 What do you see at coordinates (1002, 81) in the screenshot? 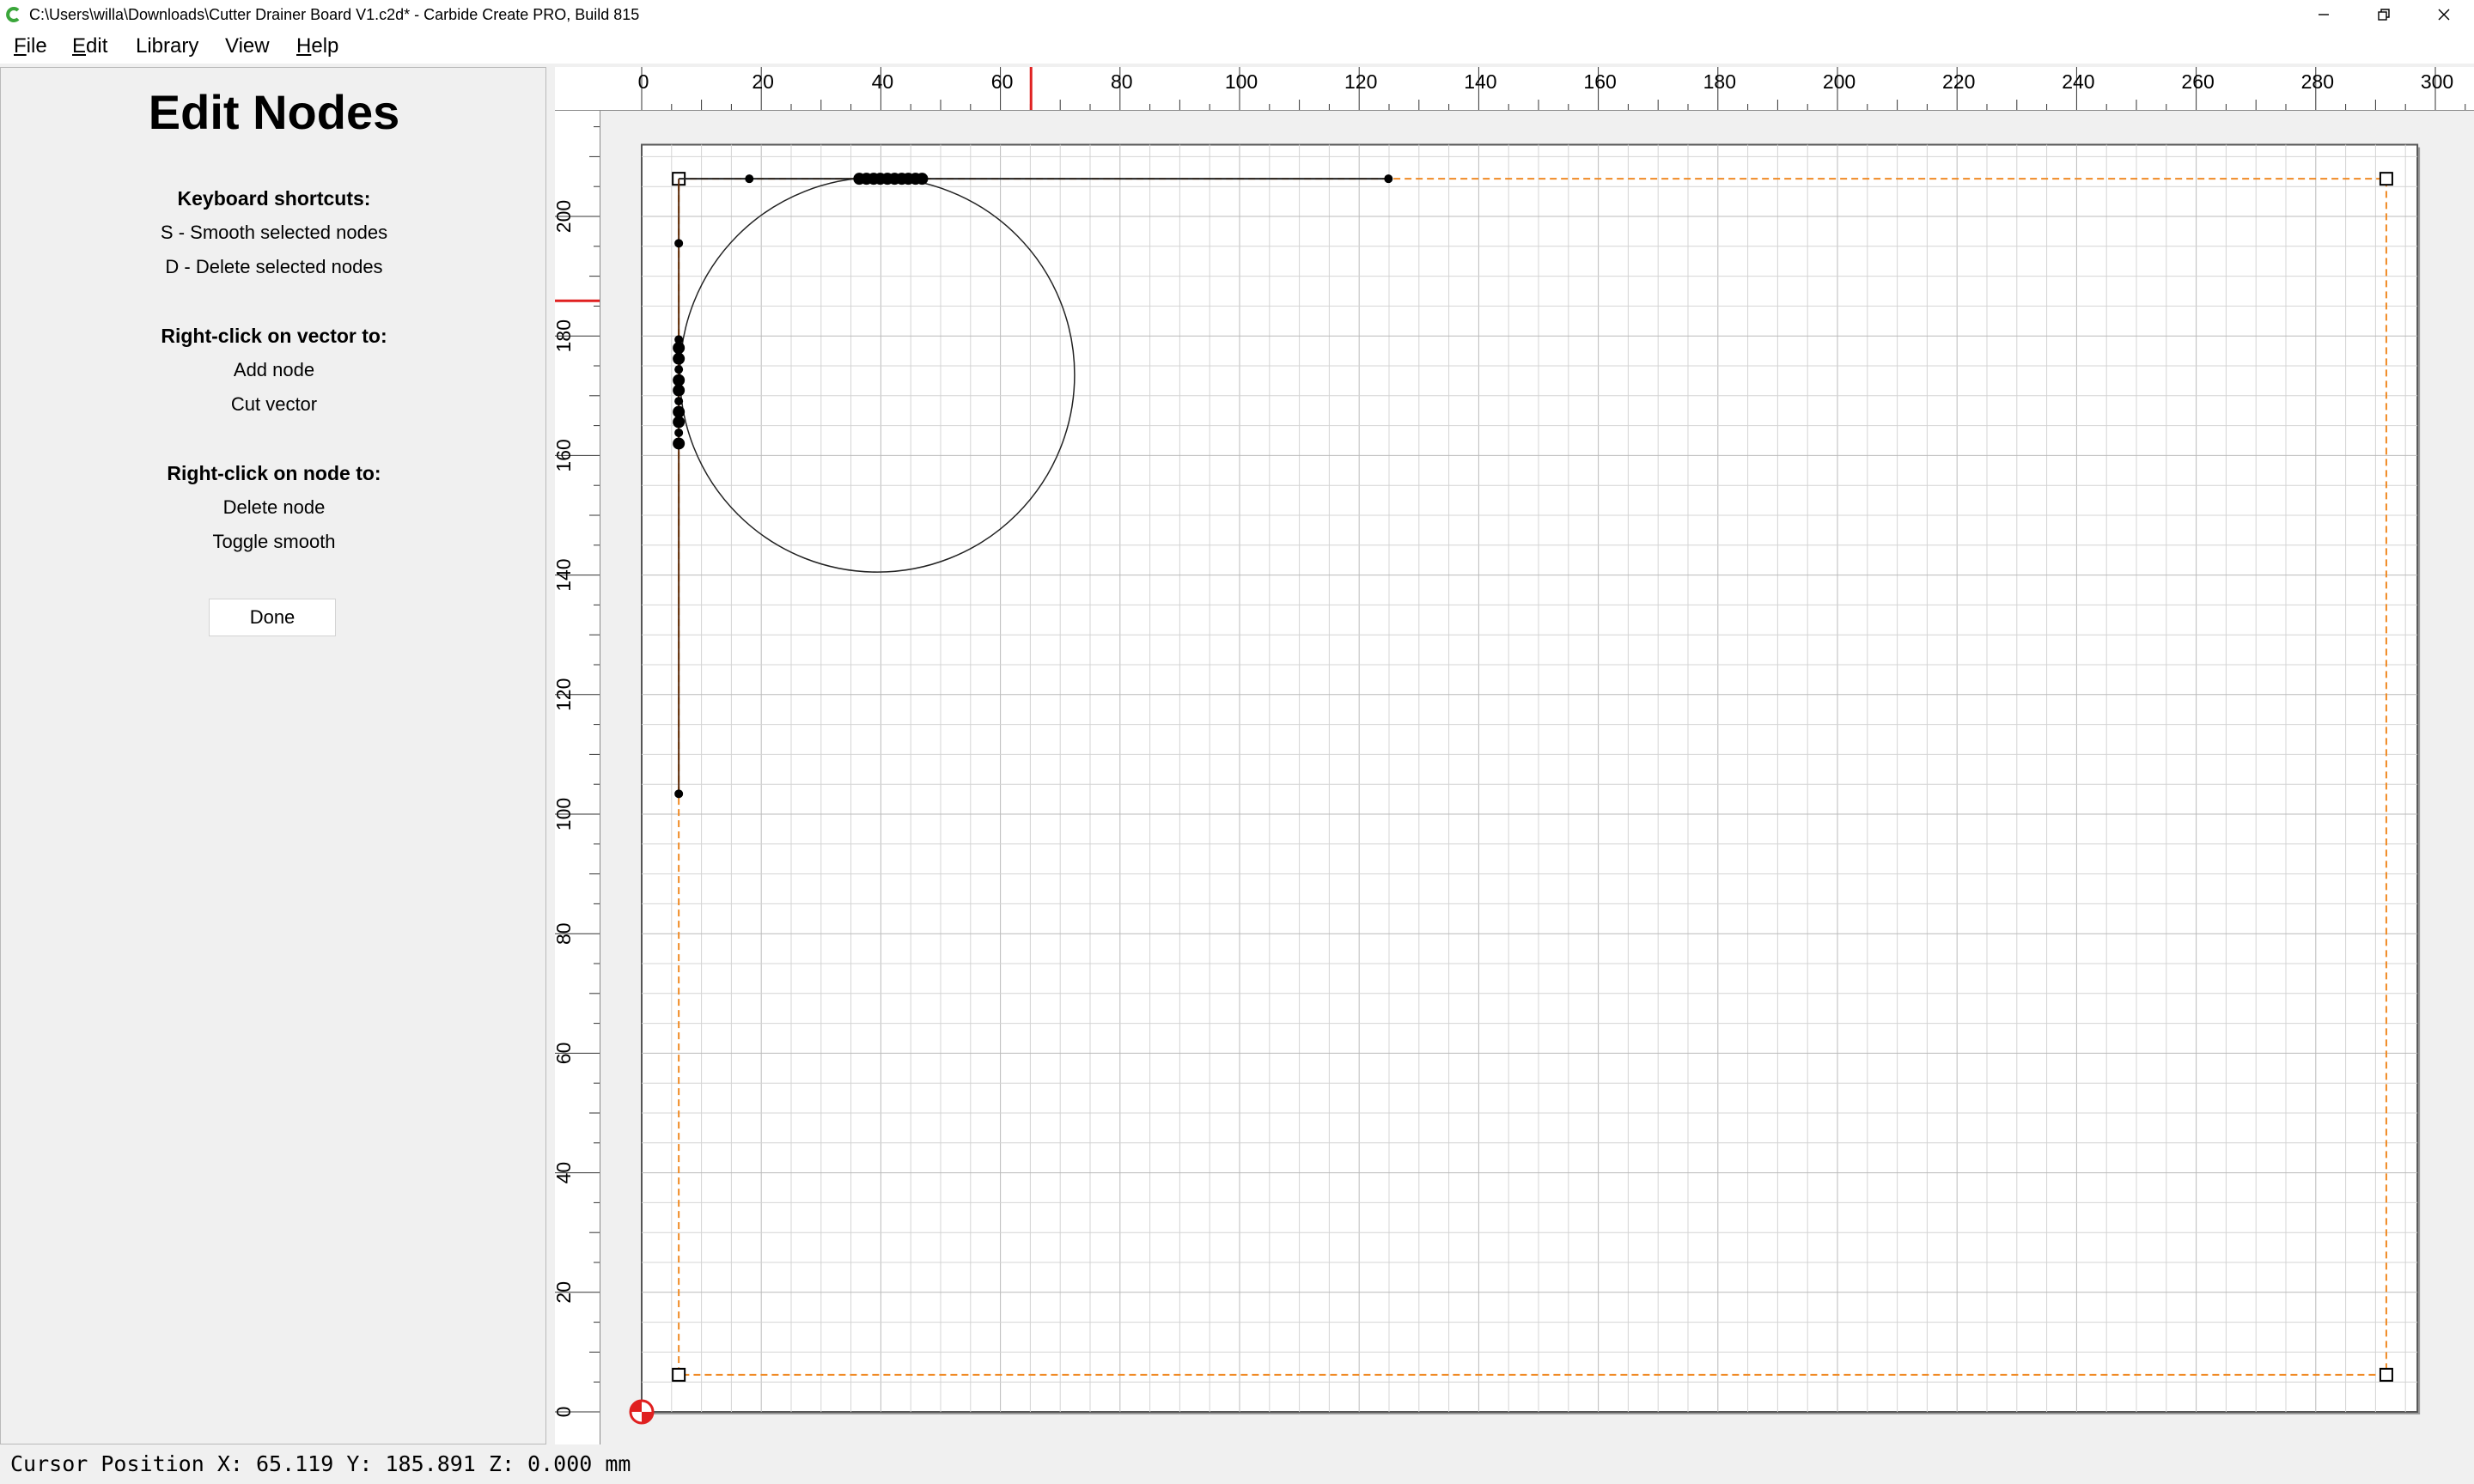
I see `x-ruler-label: 60` at bounding box center [1002, 81].